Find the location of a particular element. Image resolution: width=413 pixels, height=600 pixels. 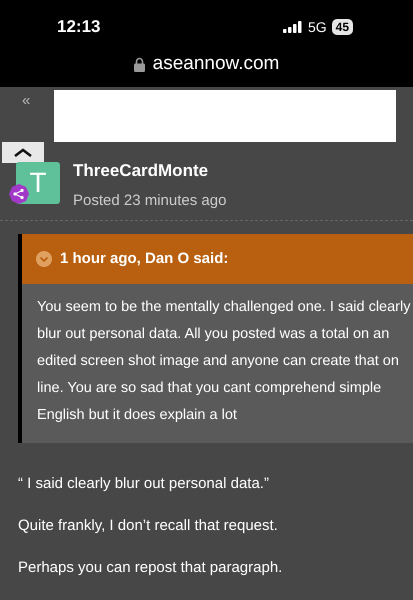

post-paragraph: Quite frankly, I don’t recall that request. is located at coordinates (148, 526).